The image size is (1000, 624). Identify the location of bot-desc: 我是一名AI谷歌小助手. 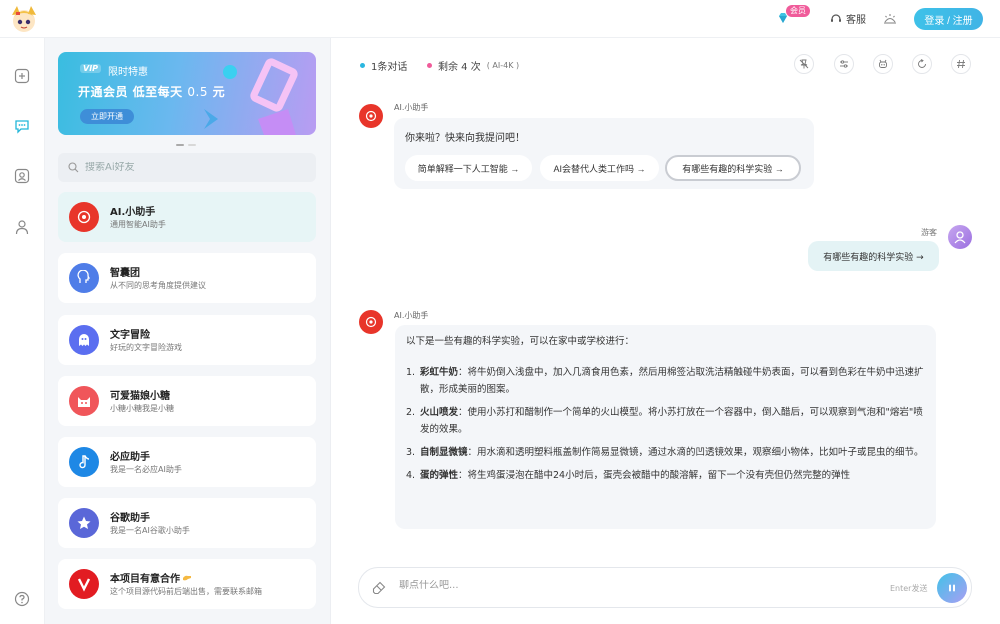
(150, 530).